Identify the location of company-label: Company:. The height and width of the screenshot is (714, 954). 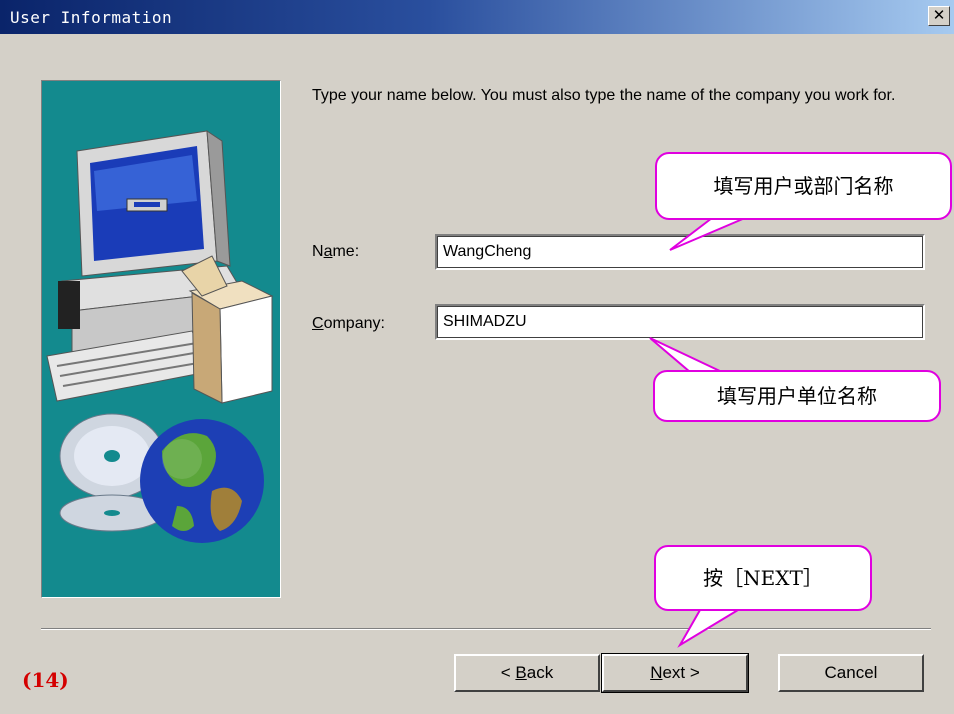
(348, 323).